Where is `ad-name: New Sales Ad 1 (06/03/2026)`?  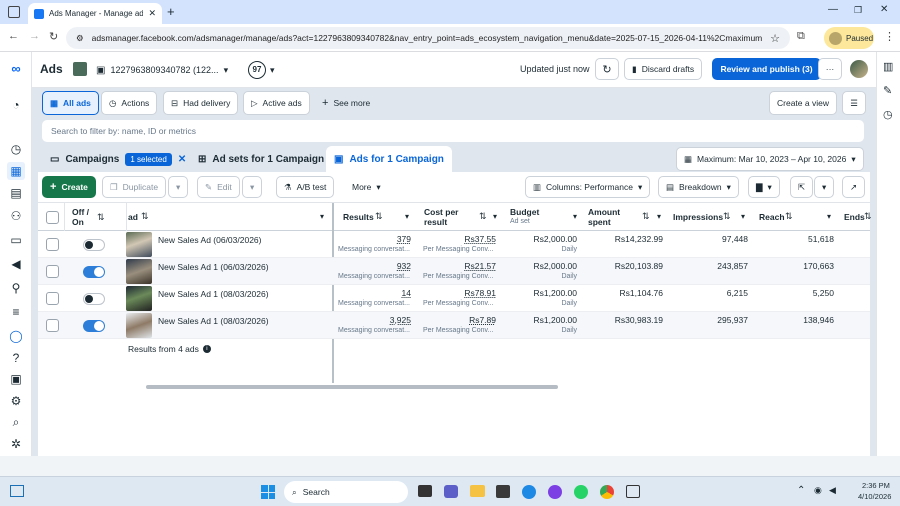 ad-name: New Sales Ad 1 (06/03/2026) is located at coordinates (213, 267).